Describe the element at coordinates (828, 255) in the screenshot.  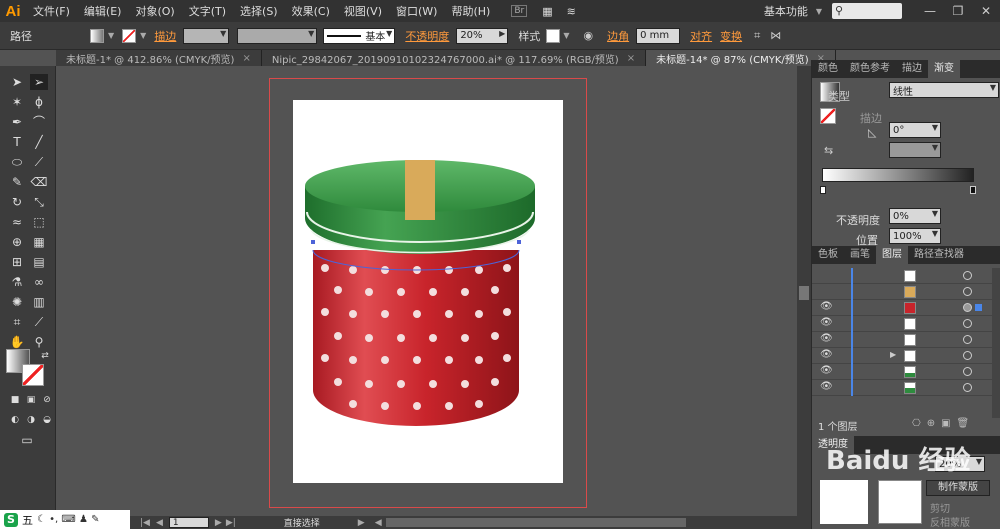
I see `tab-swatches: 色板` at that location.